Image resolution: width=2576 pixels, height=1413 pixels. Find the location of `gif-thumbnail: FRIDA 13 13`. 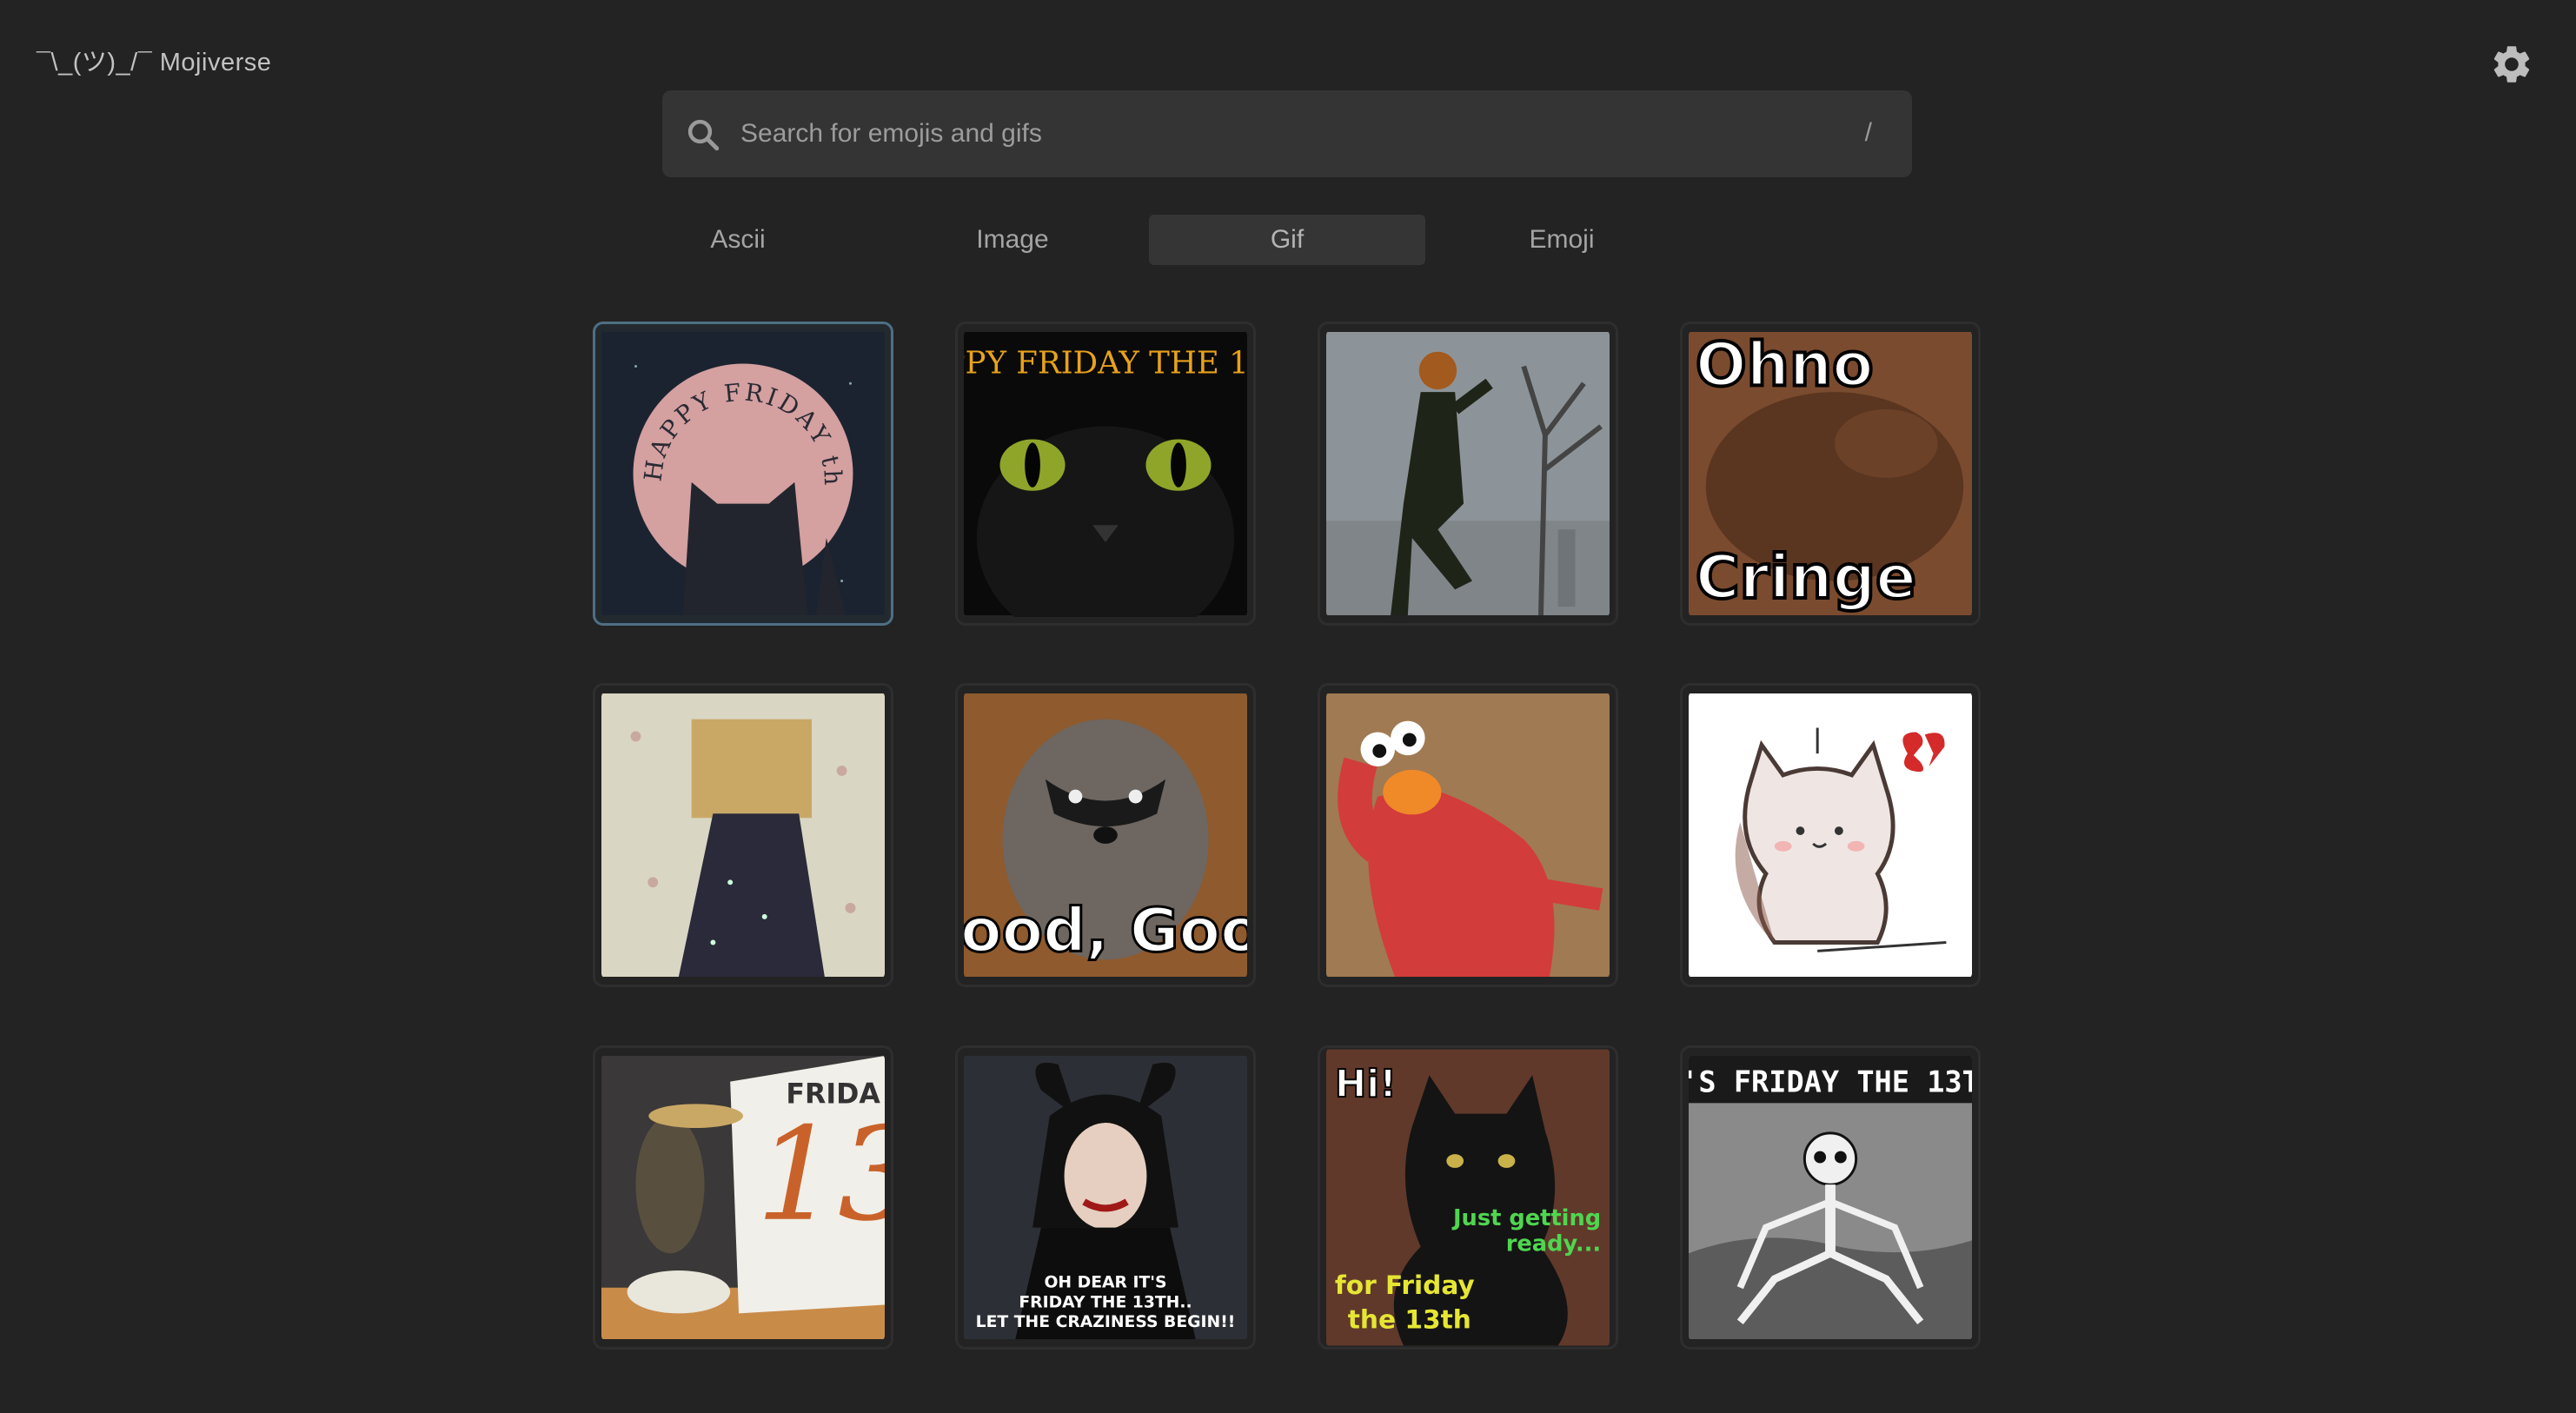

gif-thumbnail: FRIDA 13 13 is located at coordinates (743, 1197).